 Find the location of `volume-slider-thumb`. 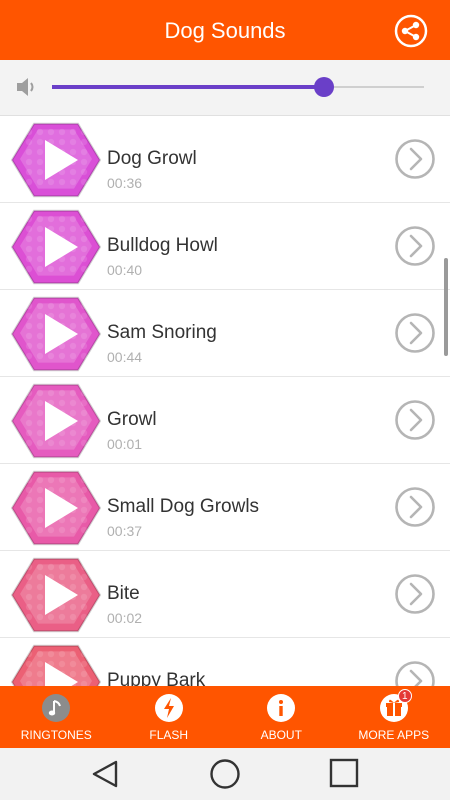

volume-slider-thumb is located at coordinates (323, 87).